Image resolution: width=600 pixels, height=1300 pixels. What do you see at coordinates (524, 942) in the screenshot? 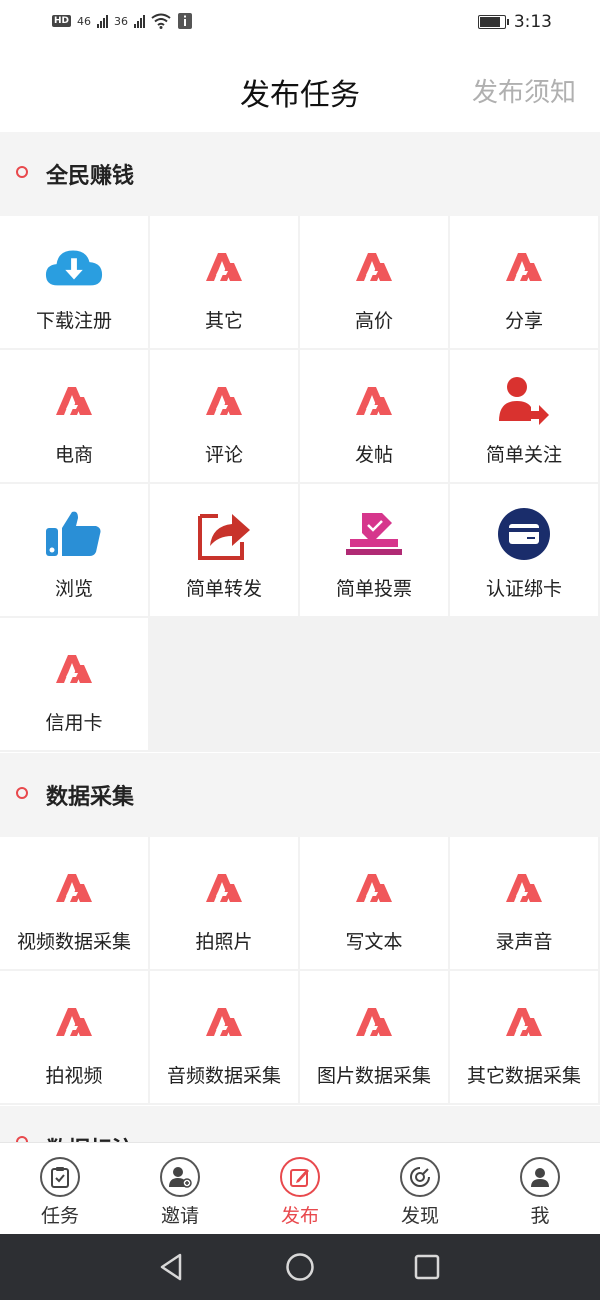
I see `task-category-label: 录声音` at bounding box center [524, 942].